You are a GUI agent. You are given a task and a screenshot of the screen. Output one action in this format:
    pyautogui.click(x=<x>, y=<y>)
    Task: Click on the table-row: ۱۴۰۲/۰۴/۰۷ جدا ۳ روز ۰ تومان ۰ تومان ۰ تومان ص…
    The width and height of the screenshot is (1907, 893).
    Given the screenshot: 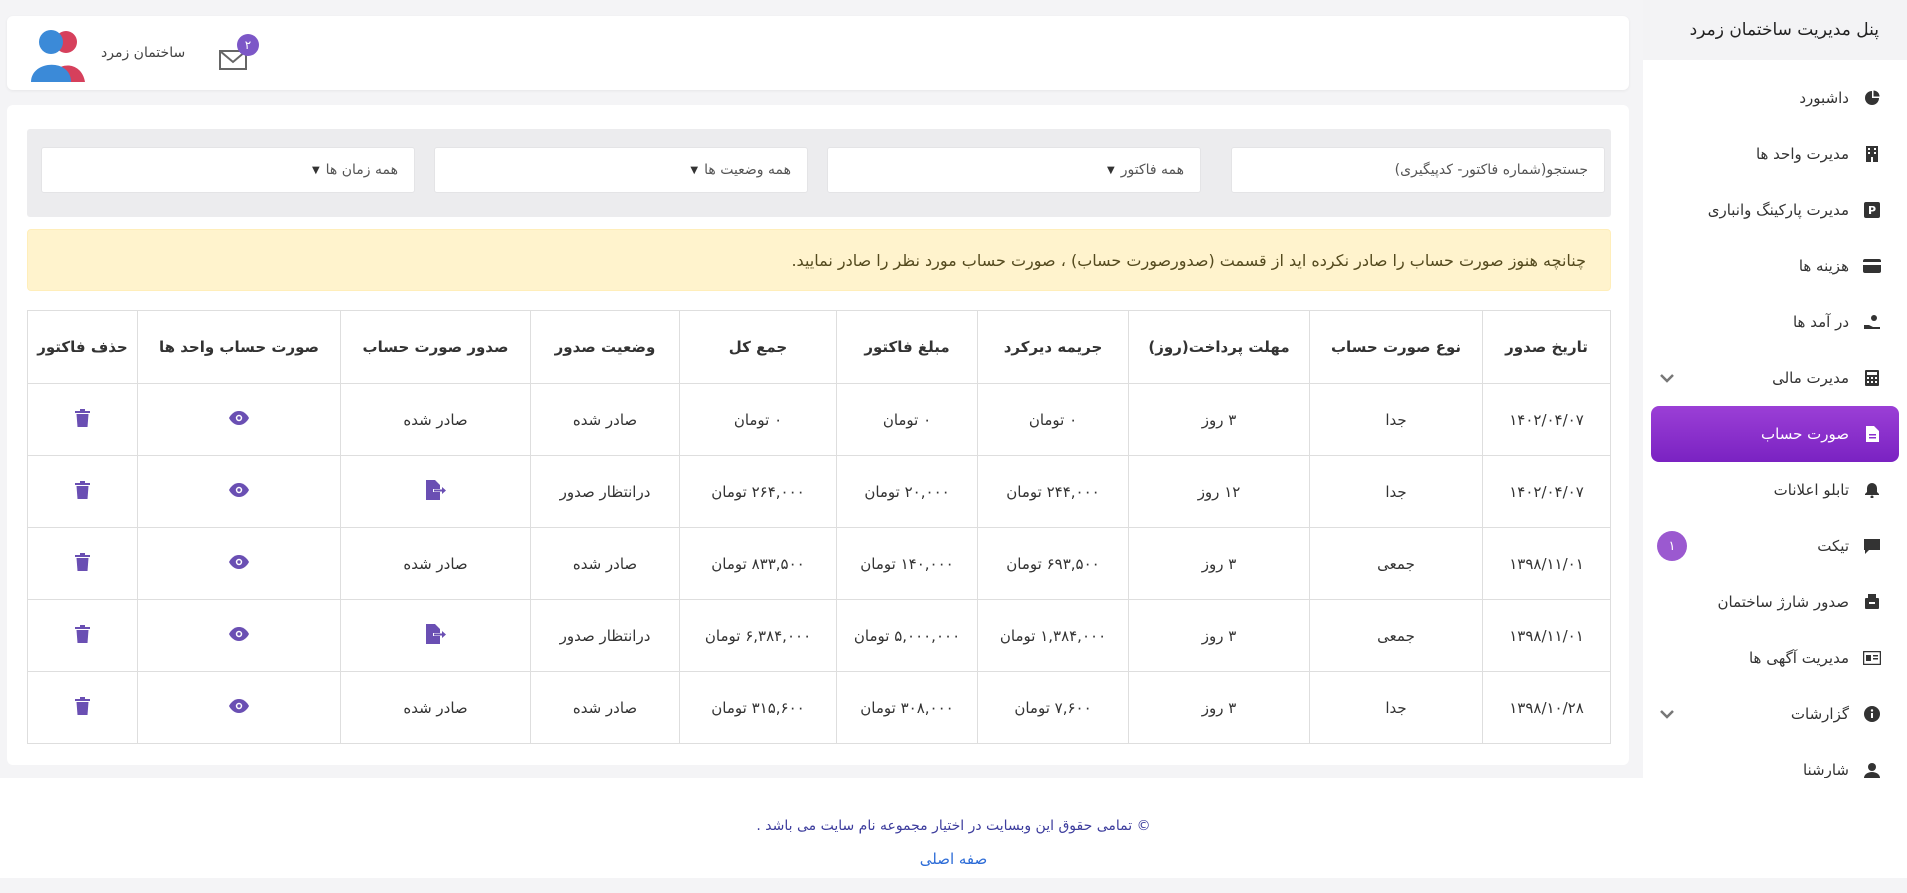 What is the action you would take?
    pyautogui.click(x=819, y=419)
    